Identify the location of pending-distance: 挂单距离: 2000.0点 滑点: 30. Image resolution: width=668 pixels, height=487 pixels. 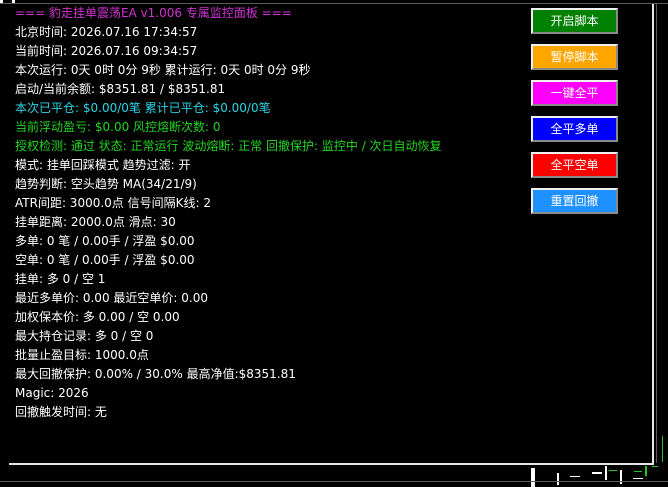
(95, 222).